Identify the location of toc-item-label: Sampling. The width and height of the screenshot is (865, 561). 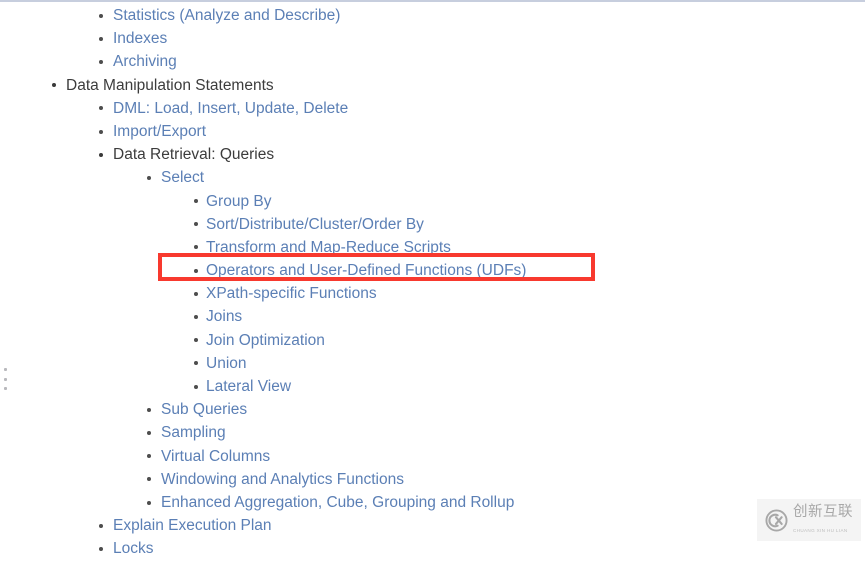
(193, 432).